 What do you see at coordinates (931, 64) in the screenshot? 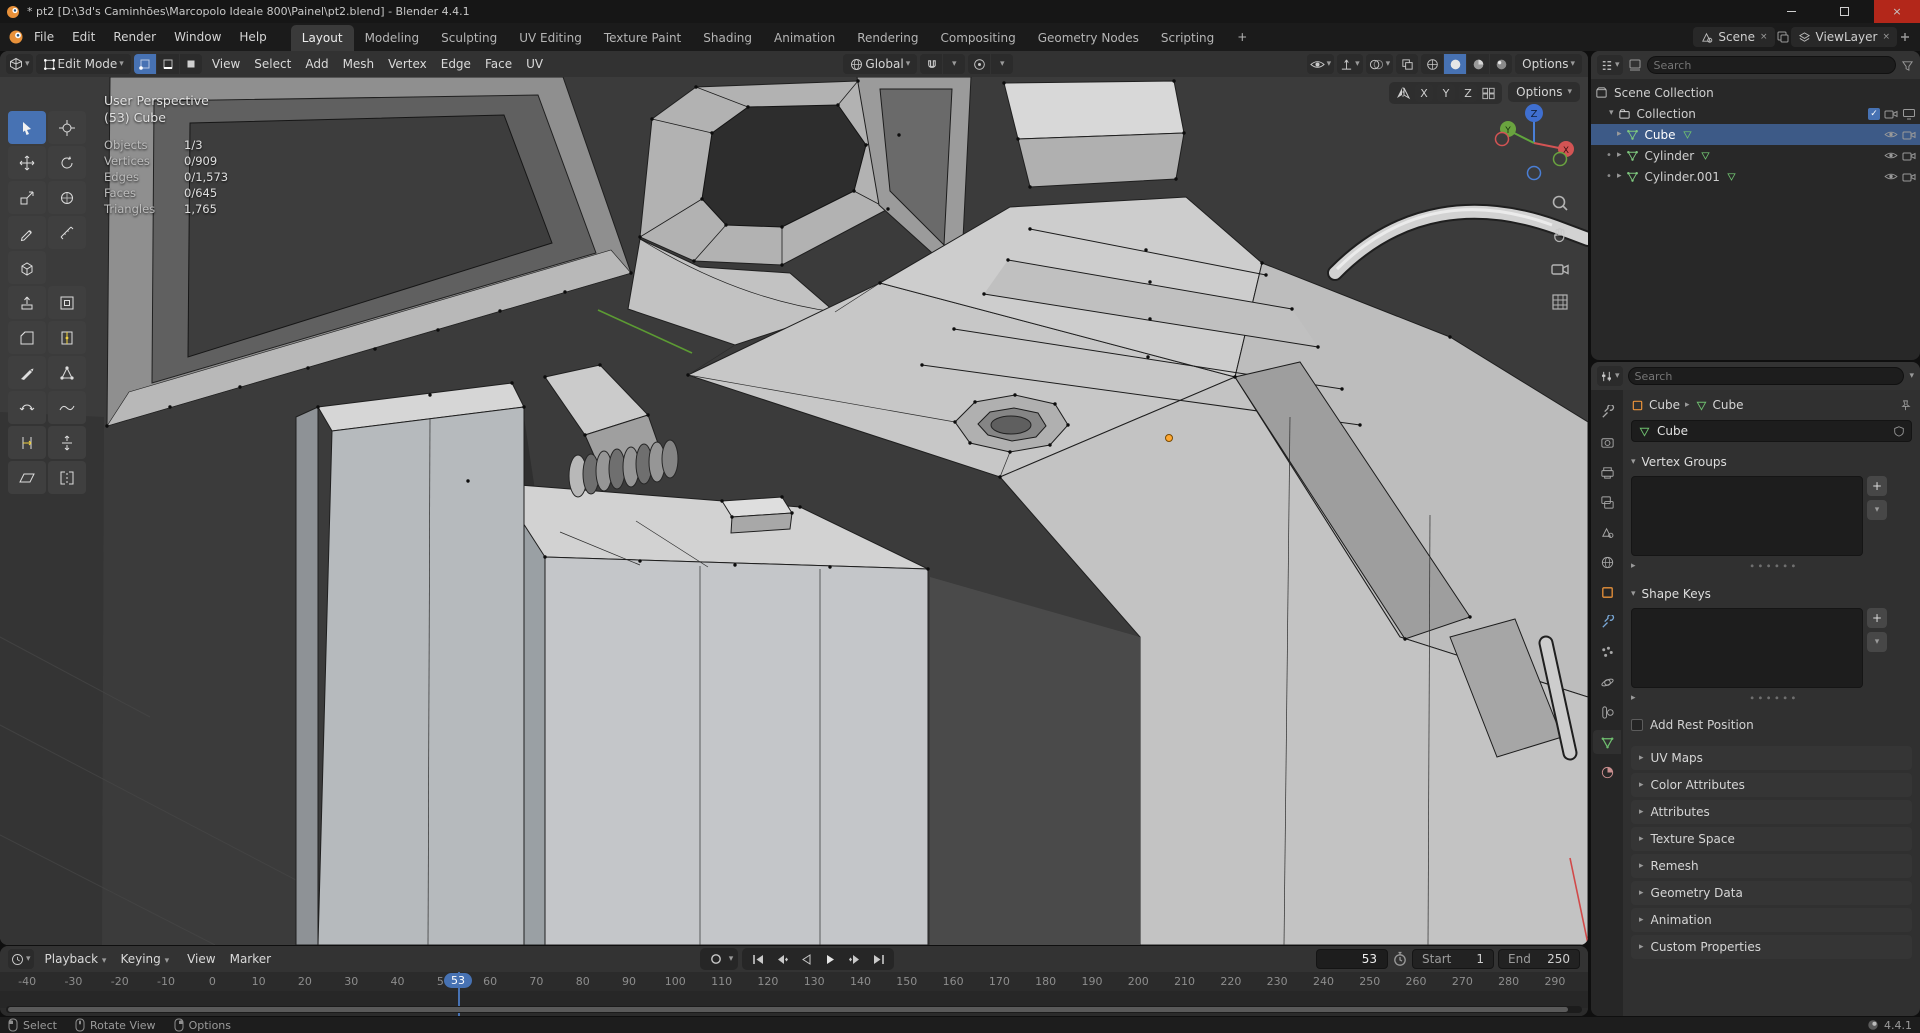
I see `snap-toggle-button` at bounding box center [931, 64].